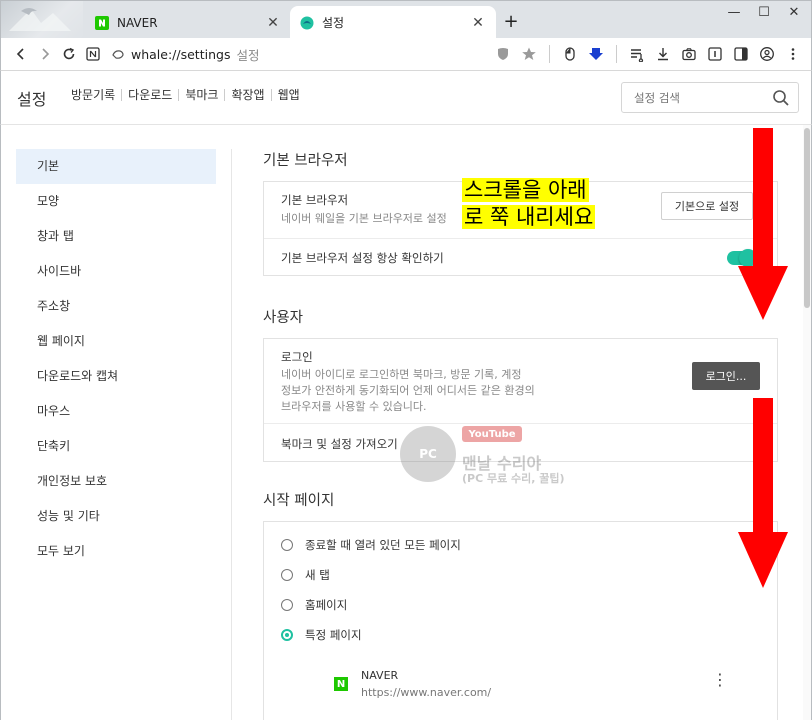 This screenshot has height=720, width=812. What do you see at coordinates (794, 13) in the screenshot?
I see `window-close-button: ✕` at bounding box center [794, 13].